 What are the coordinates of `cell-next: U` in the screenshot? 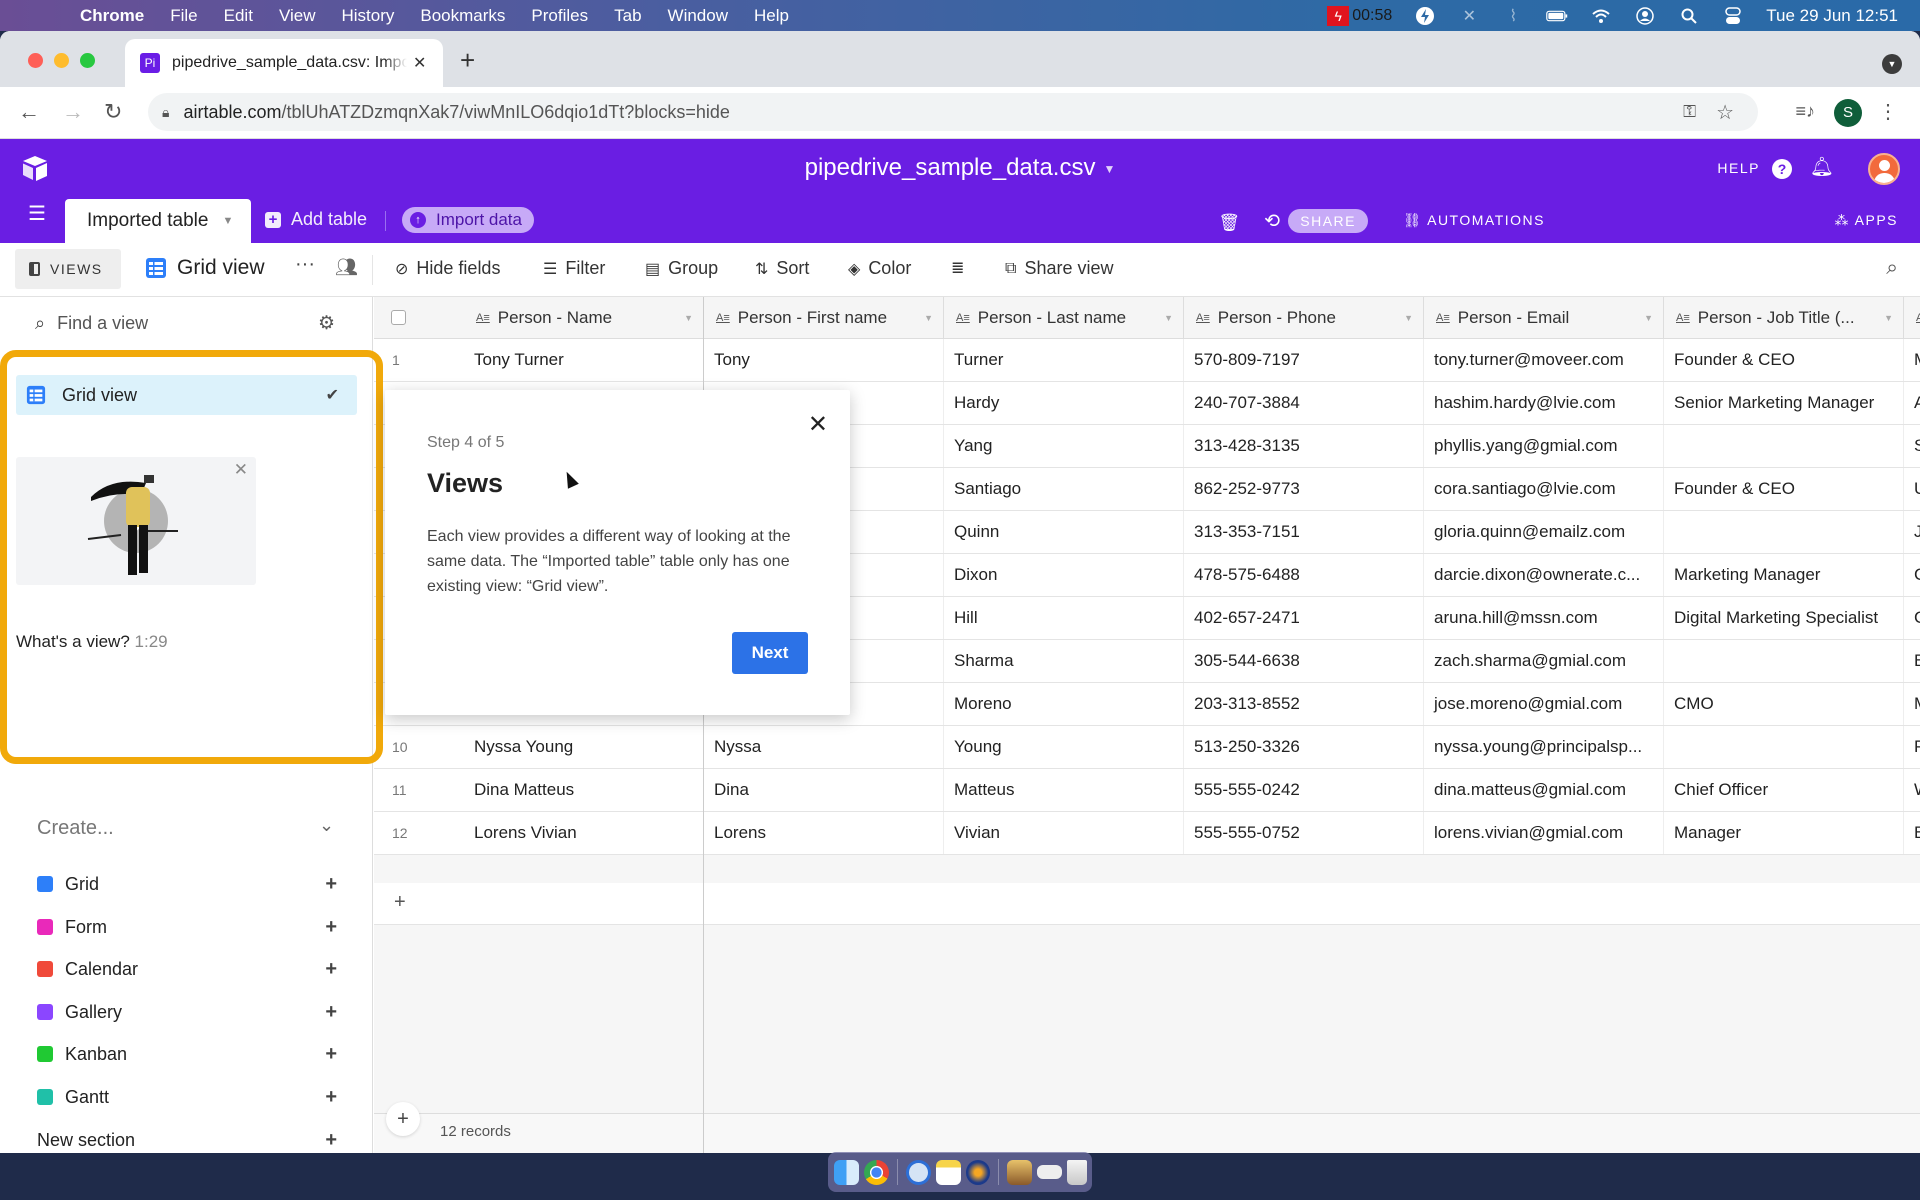 It's located at (1912, 489).